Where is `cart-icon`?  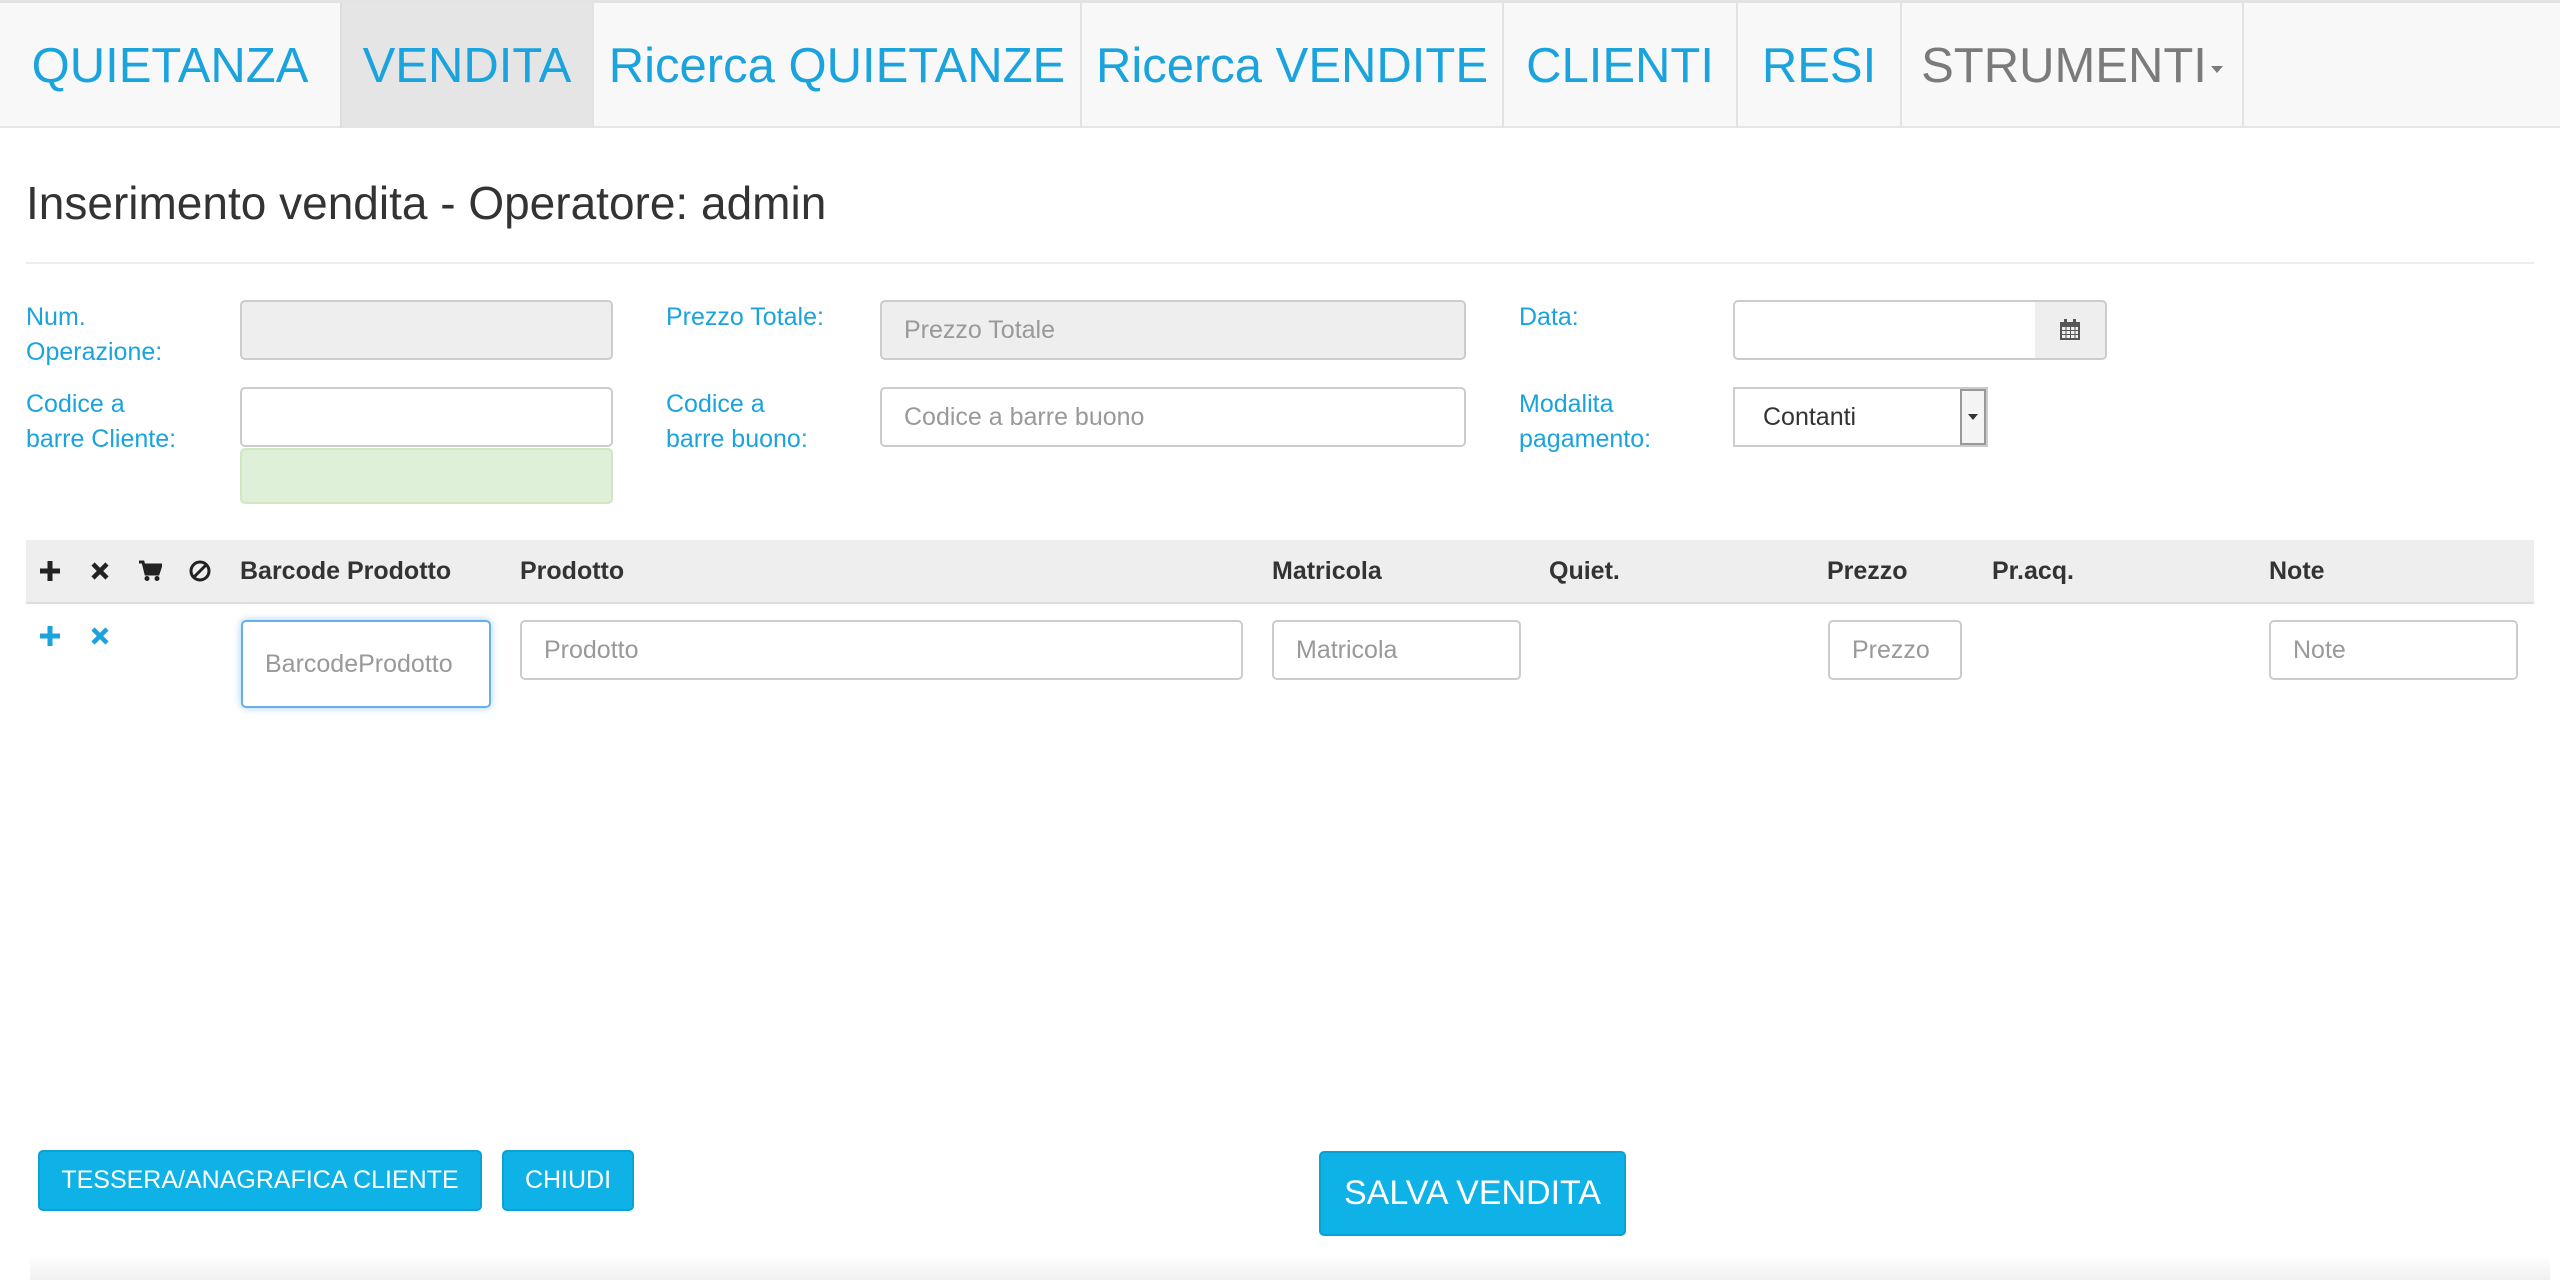
cart-icon is located at coordinates (150, 571).